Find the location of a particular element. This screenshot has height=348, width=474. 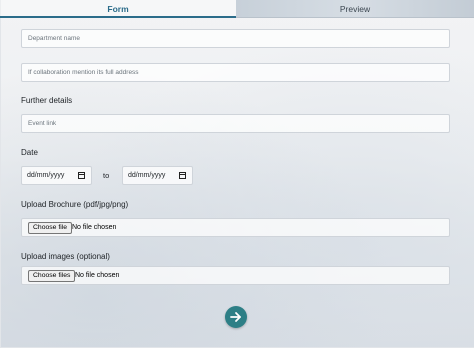

further-details-label: Further details is located at coordinates (47, 100).